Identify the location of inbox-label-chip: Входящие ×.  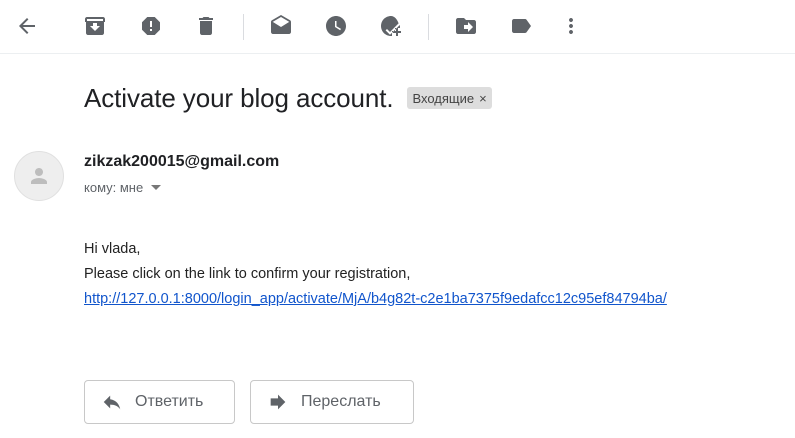
(449, 98).